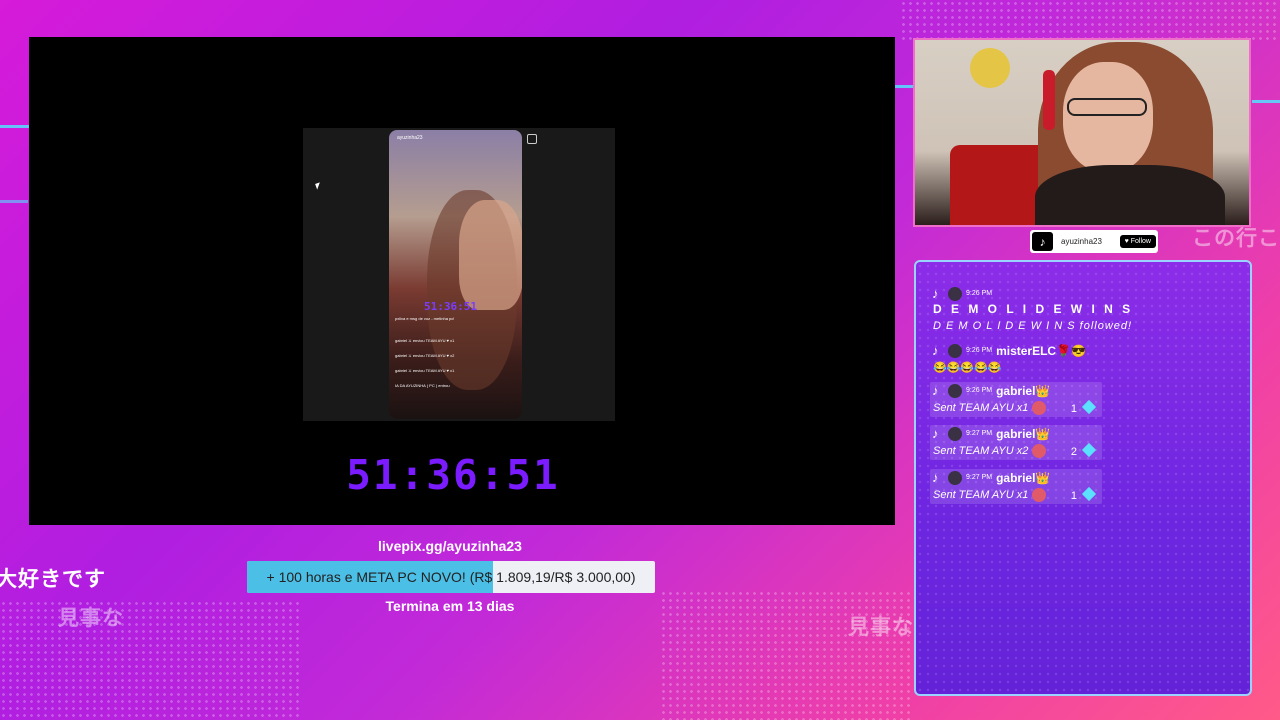 The height and width of the screenshot is (720, 1280). I want to click on message-username: D E M O L I D E W I N S, so click(1033, 309).